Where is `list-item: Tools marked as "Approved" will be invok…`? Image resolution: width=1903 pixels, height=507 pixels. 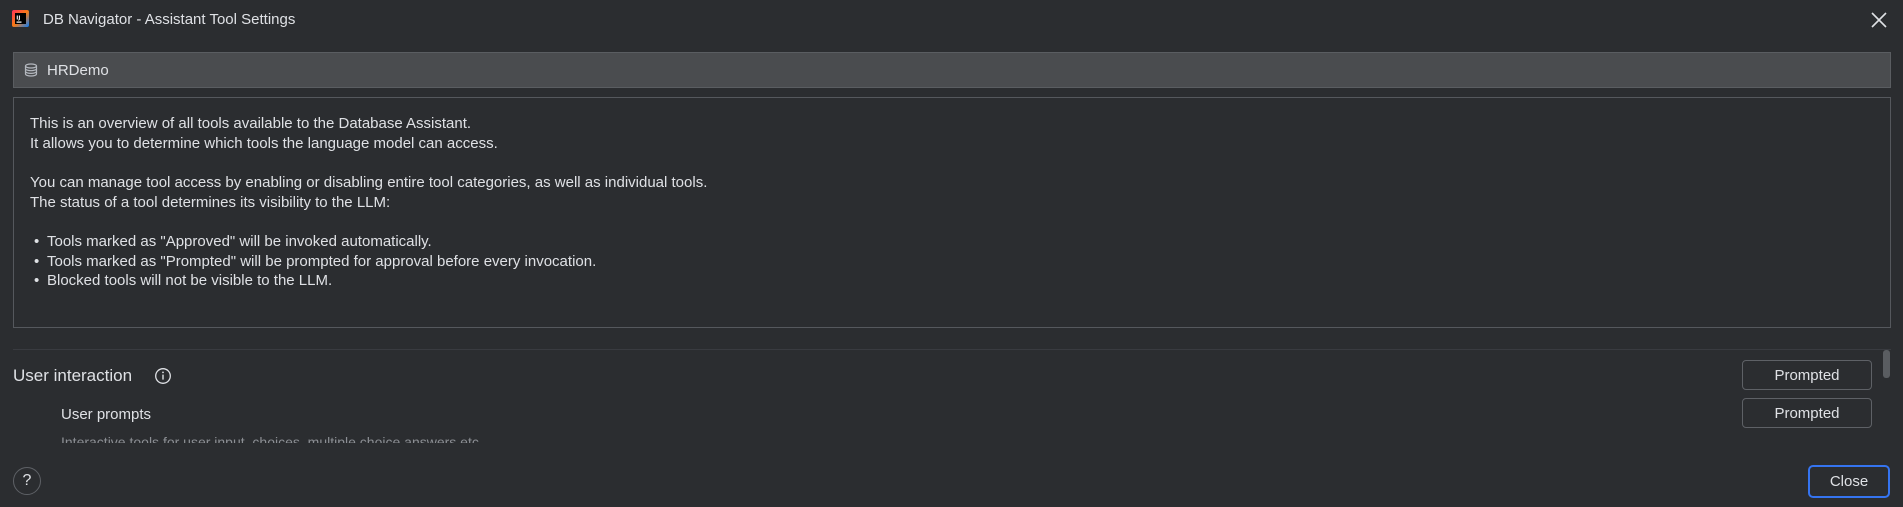 list-item: Tools marked as "Approved" will be invok… is located at coordinates (960, 242).